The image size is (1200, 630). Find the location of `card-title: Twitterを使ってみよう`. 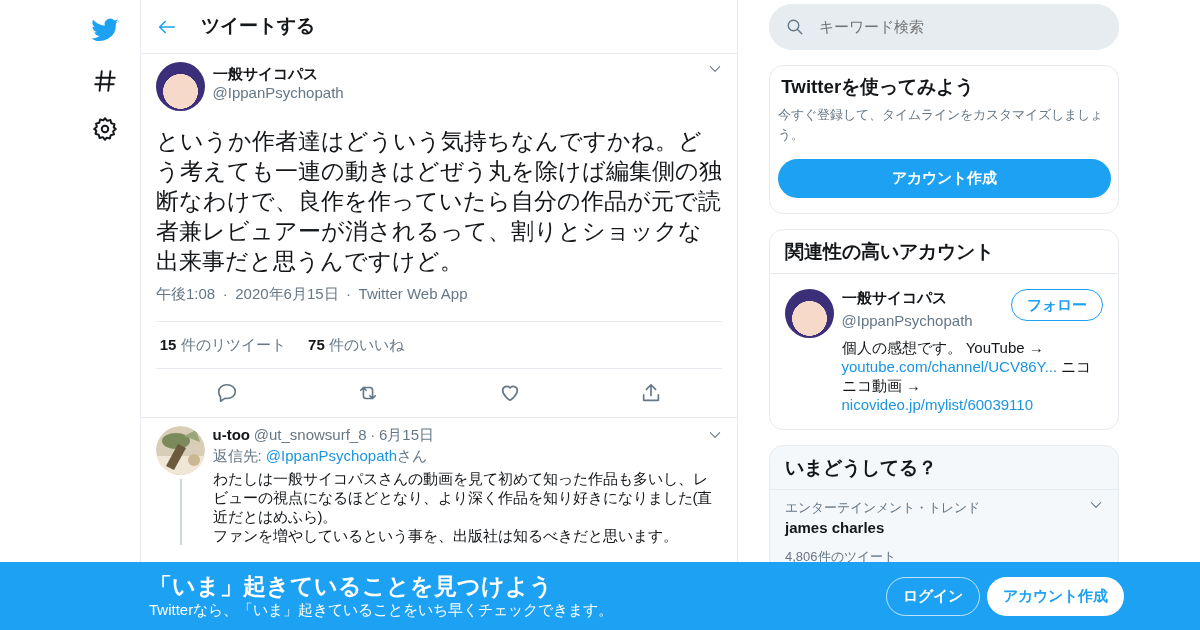

card-title: Twitterを使ってみよう is located at coordinates (878, 87).